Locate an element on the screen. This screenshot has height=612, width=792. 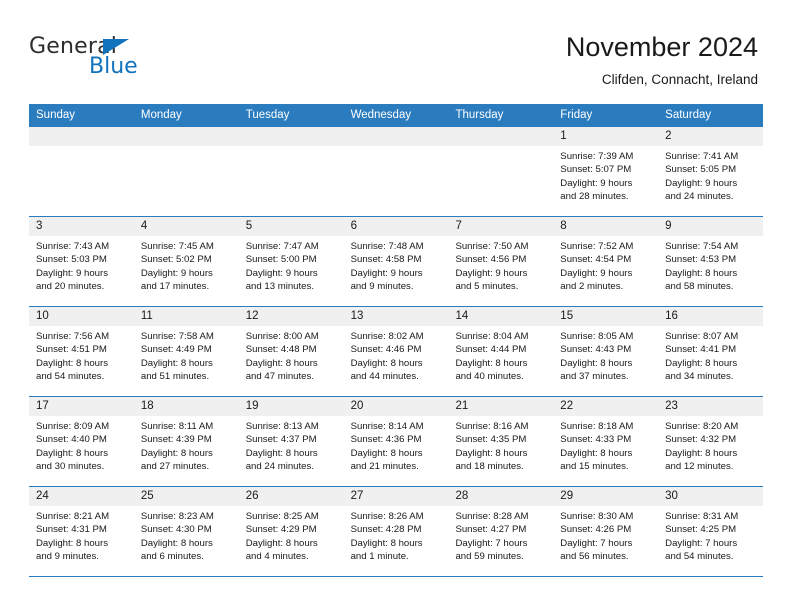
day-number: 28 is located at coordinates (500, 496).